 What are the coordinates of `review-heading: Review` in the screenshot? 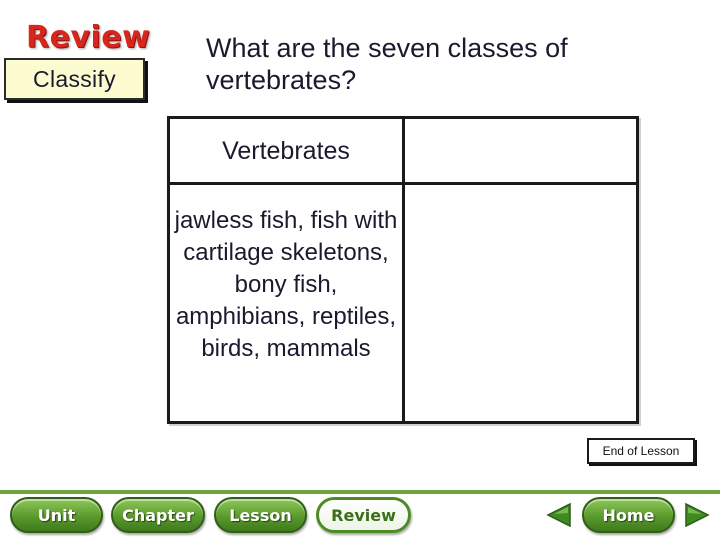 It's located at (88, 37).